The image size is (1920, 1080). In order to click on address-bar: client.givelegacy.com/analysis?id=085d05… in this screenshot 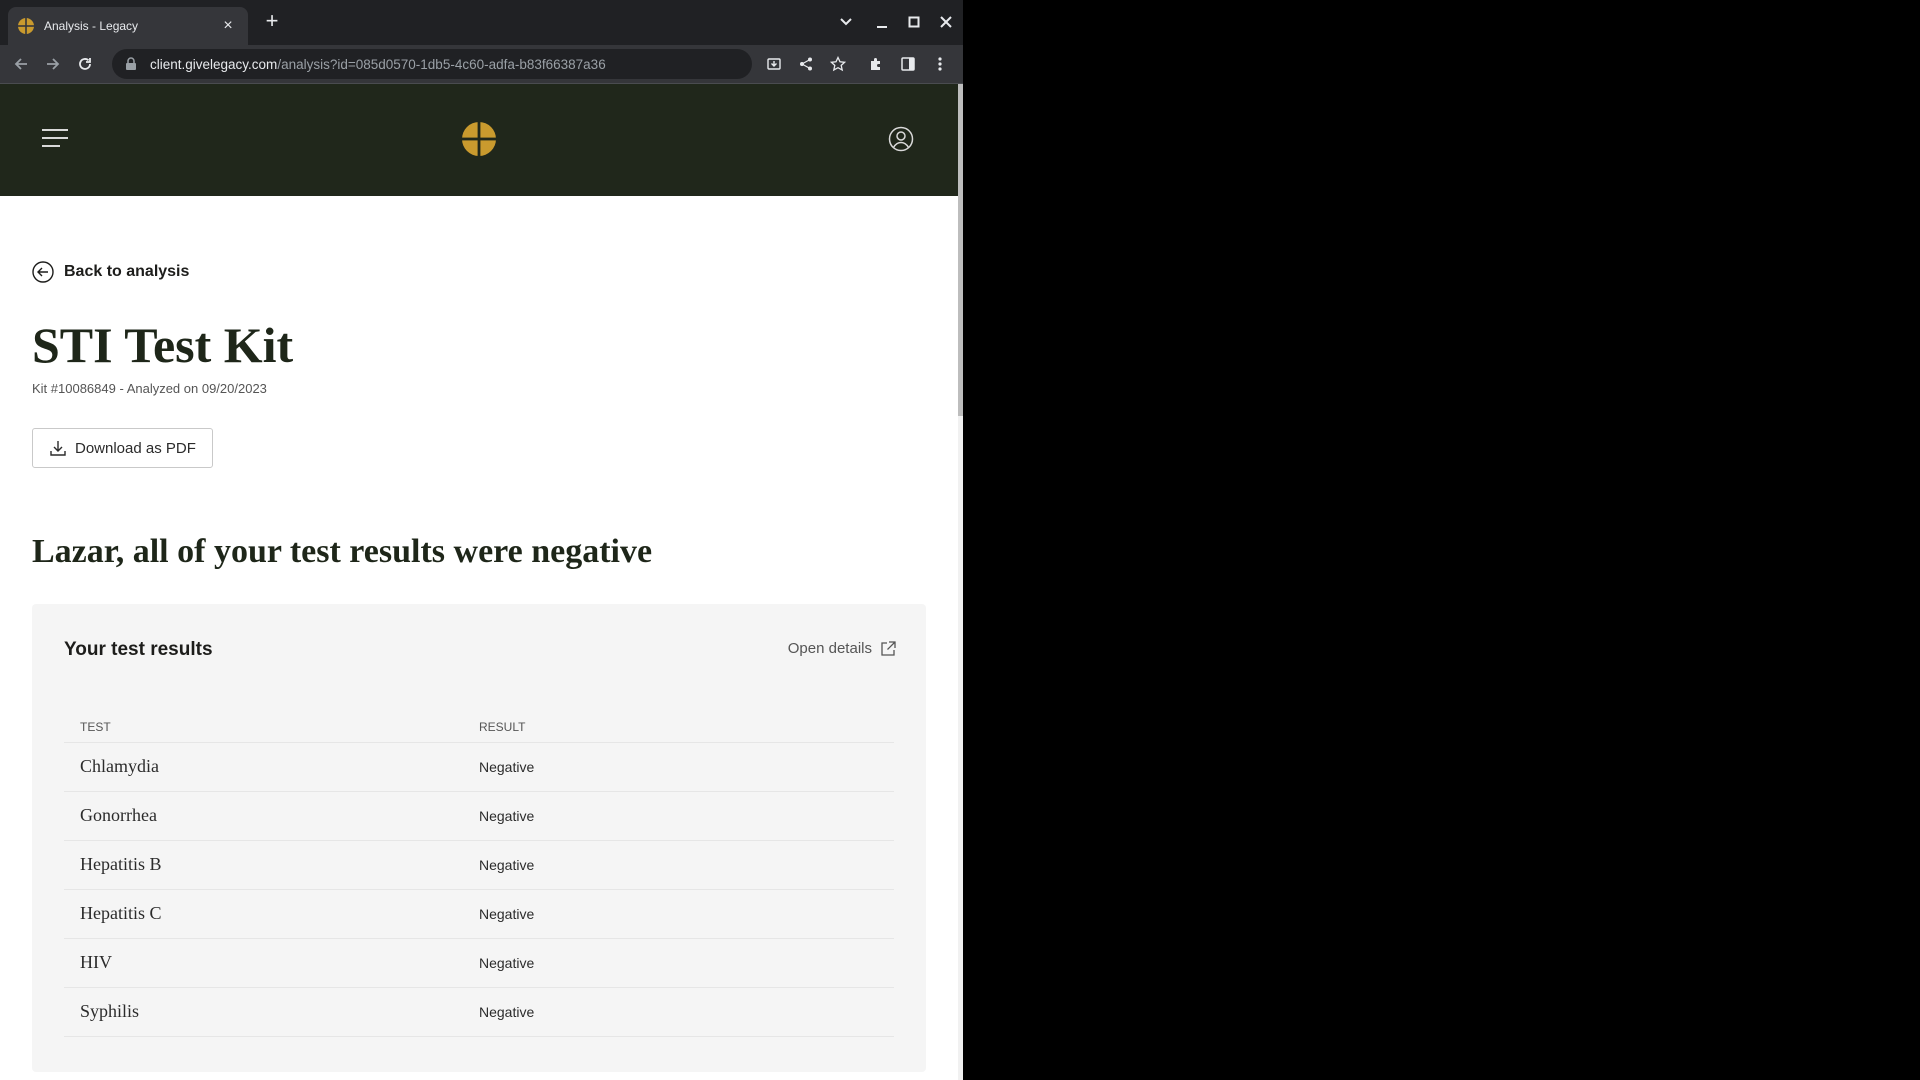, I will do `click(432, 64)`.